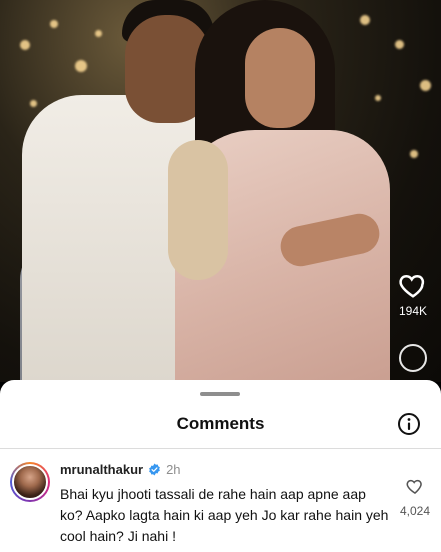 This screenshot has width=441, height=552. What do you see at coordinates (154, 469) in the screenshot?
I see `verified-badge-icon` at bounding box center [154, 469].